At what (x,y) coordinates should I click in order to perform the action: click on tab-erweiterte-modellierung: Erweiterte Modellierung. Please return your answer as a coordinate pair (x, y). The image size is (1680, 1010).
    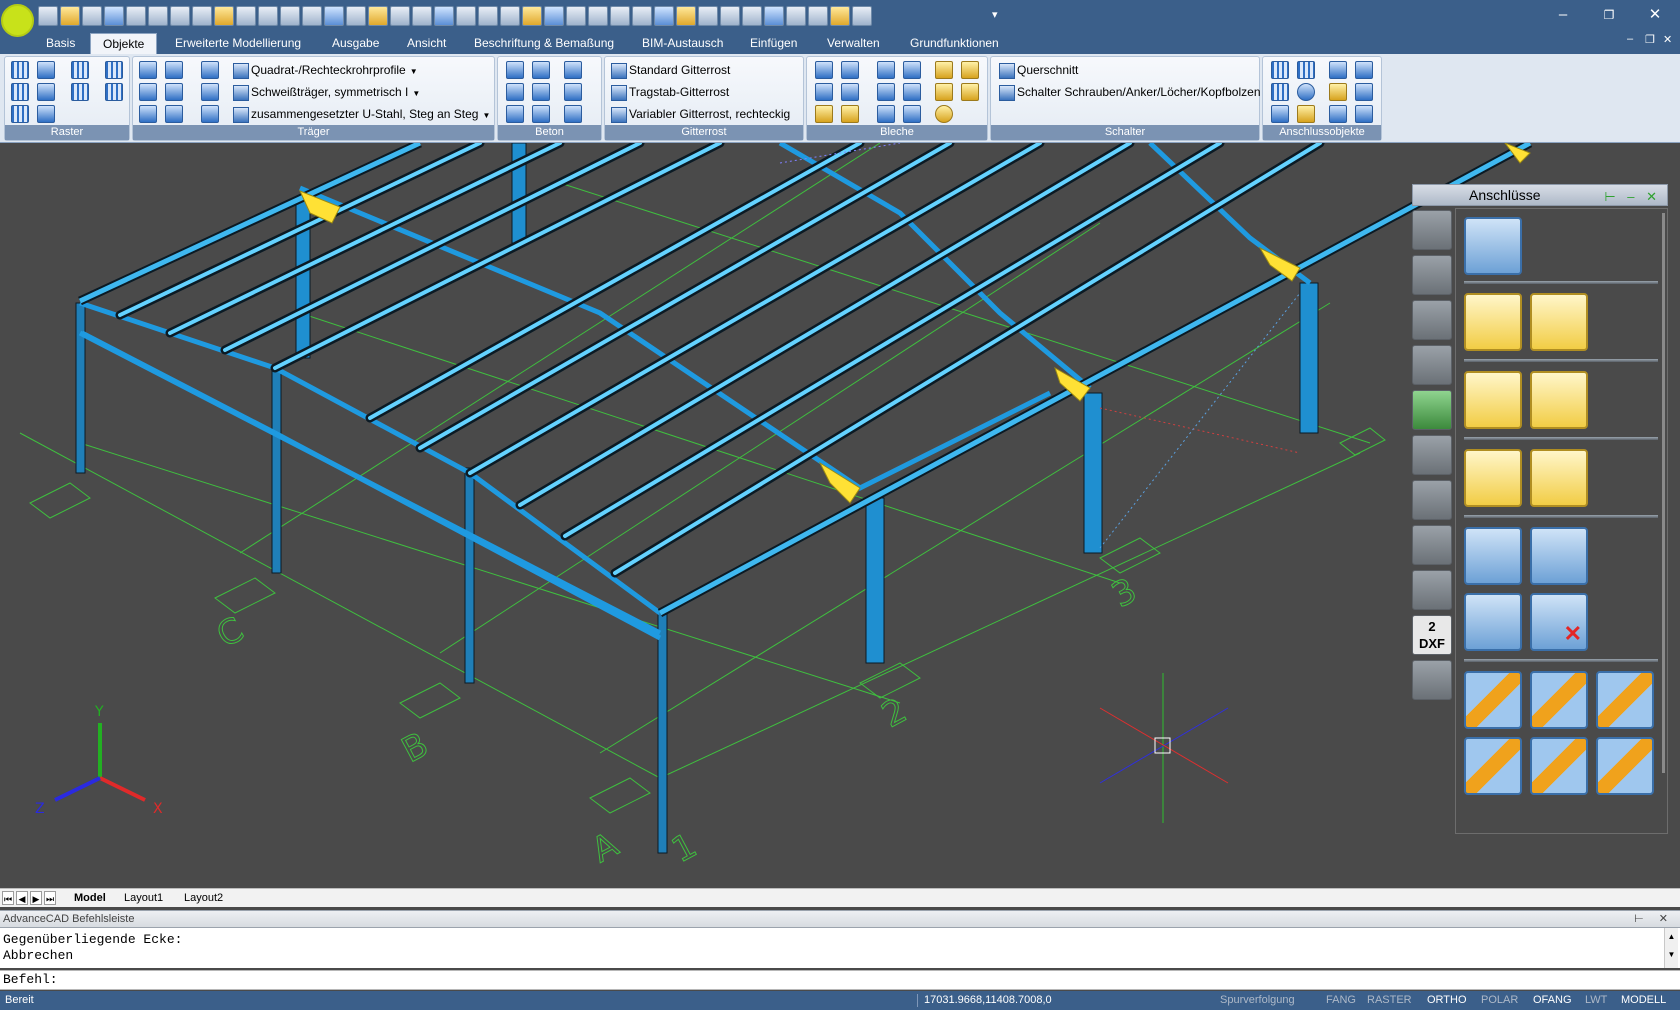
    Looking at the image, I should click on (238, 43).